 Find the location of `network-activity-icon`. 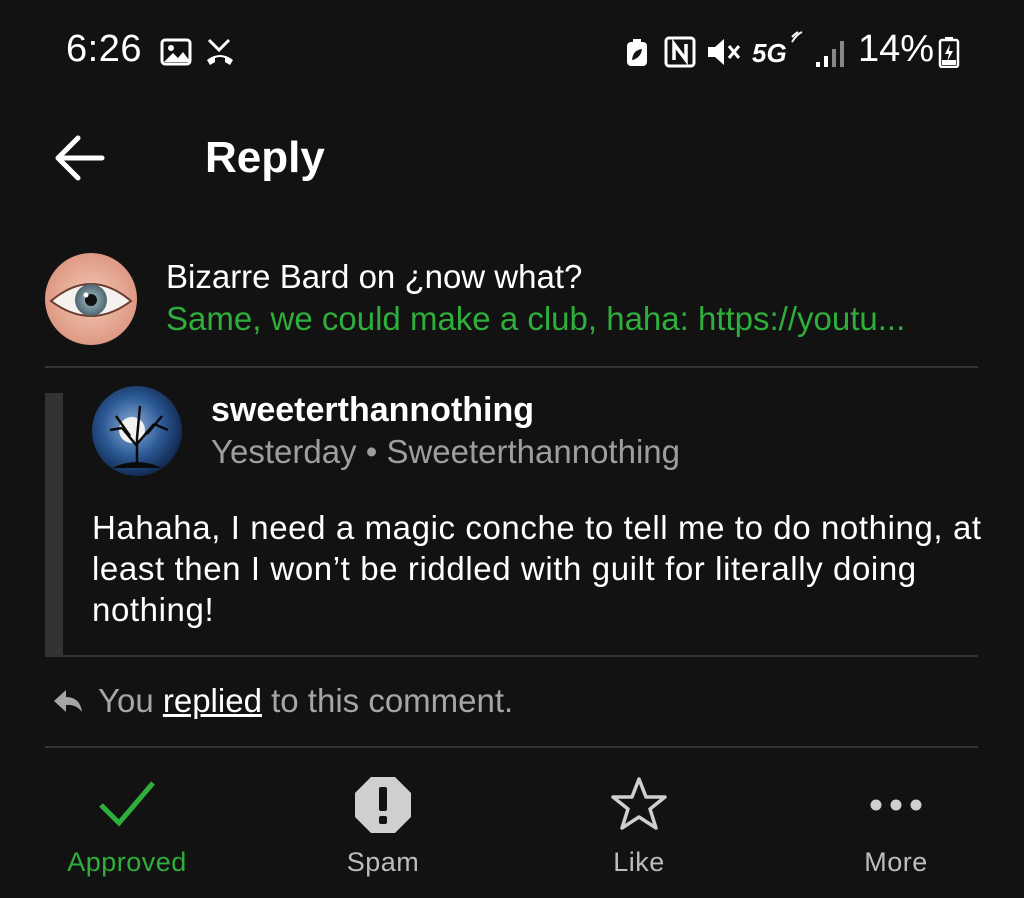

network-activity-icon is located at coordinates (797, 37).